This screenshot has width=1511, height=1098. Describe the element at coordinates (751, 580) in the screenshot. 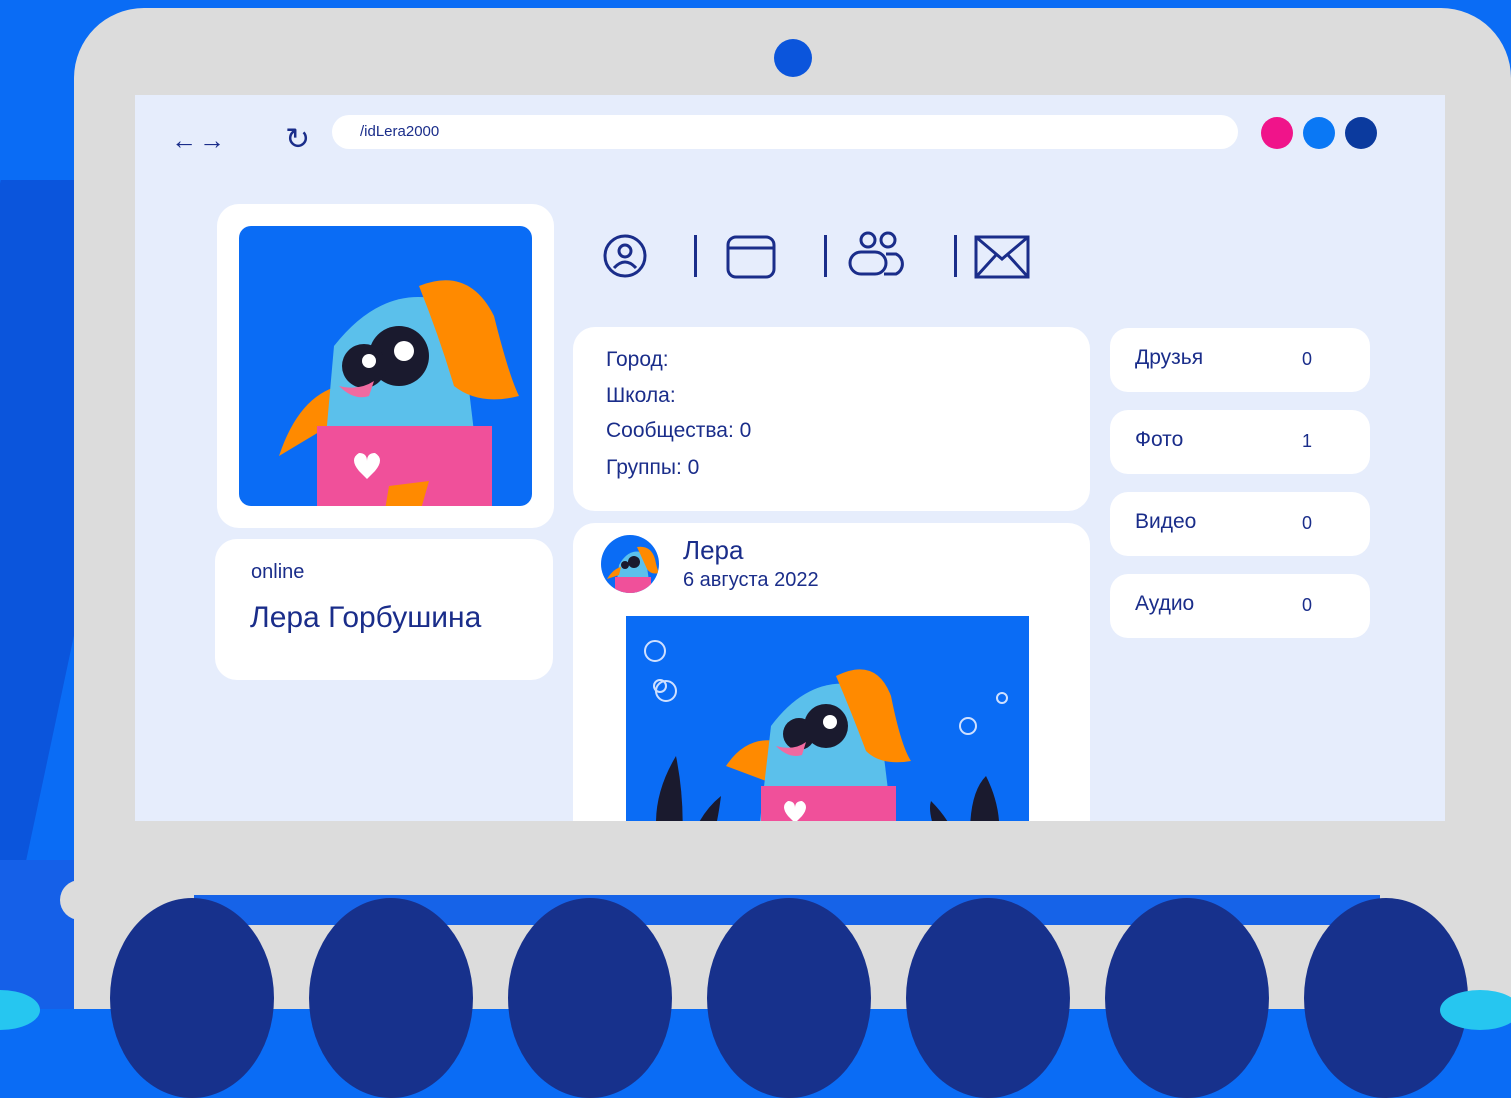

I see `post-date: 6 августа 2022` at that location.